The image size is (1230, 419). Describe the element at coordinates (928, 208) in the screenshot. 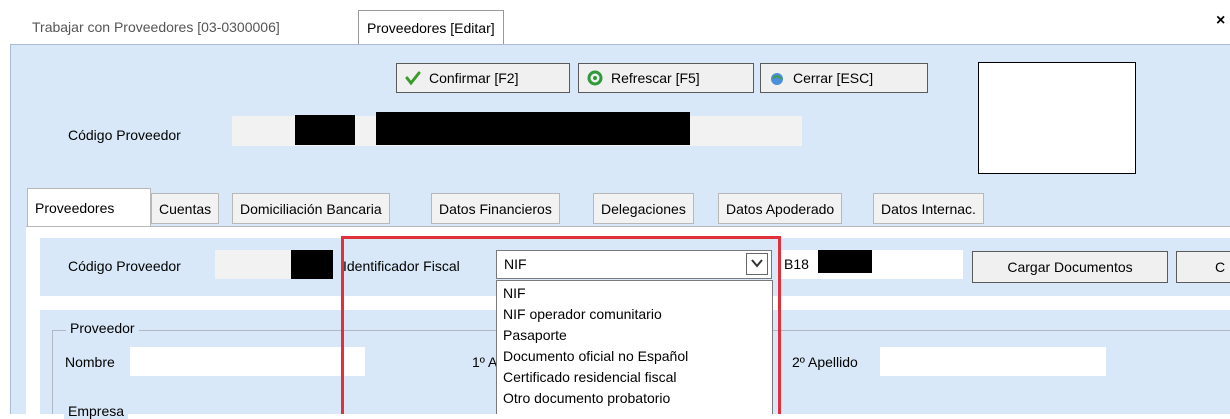

I see `tab-datos-internac: Datos Internac.` at that location.